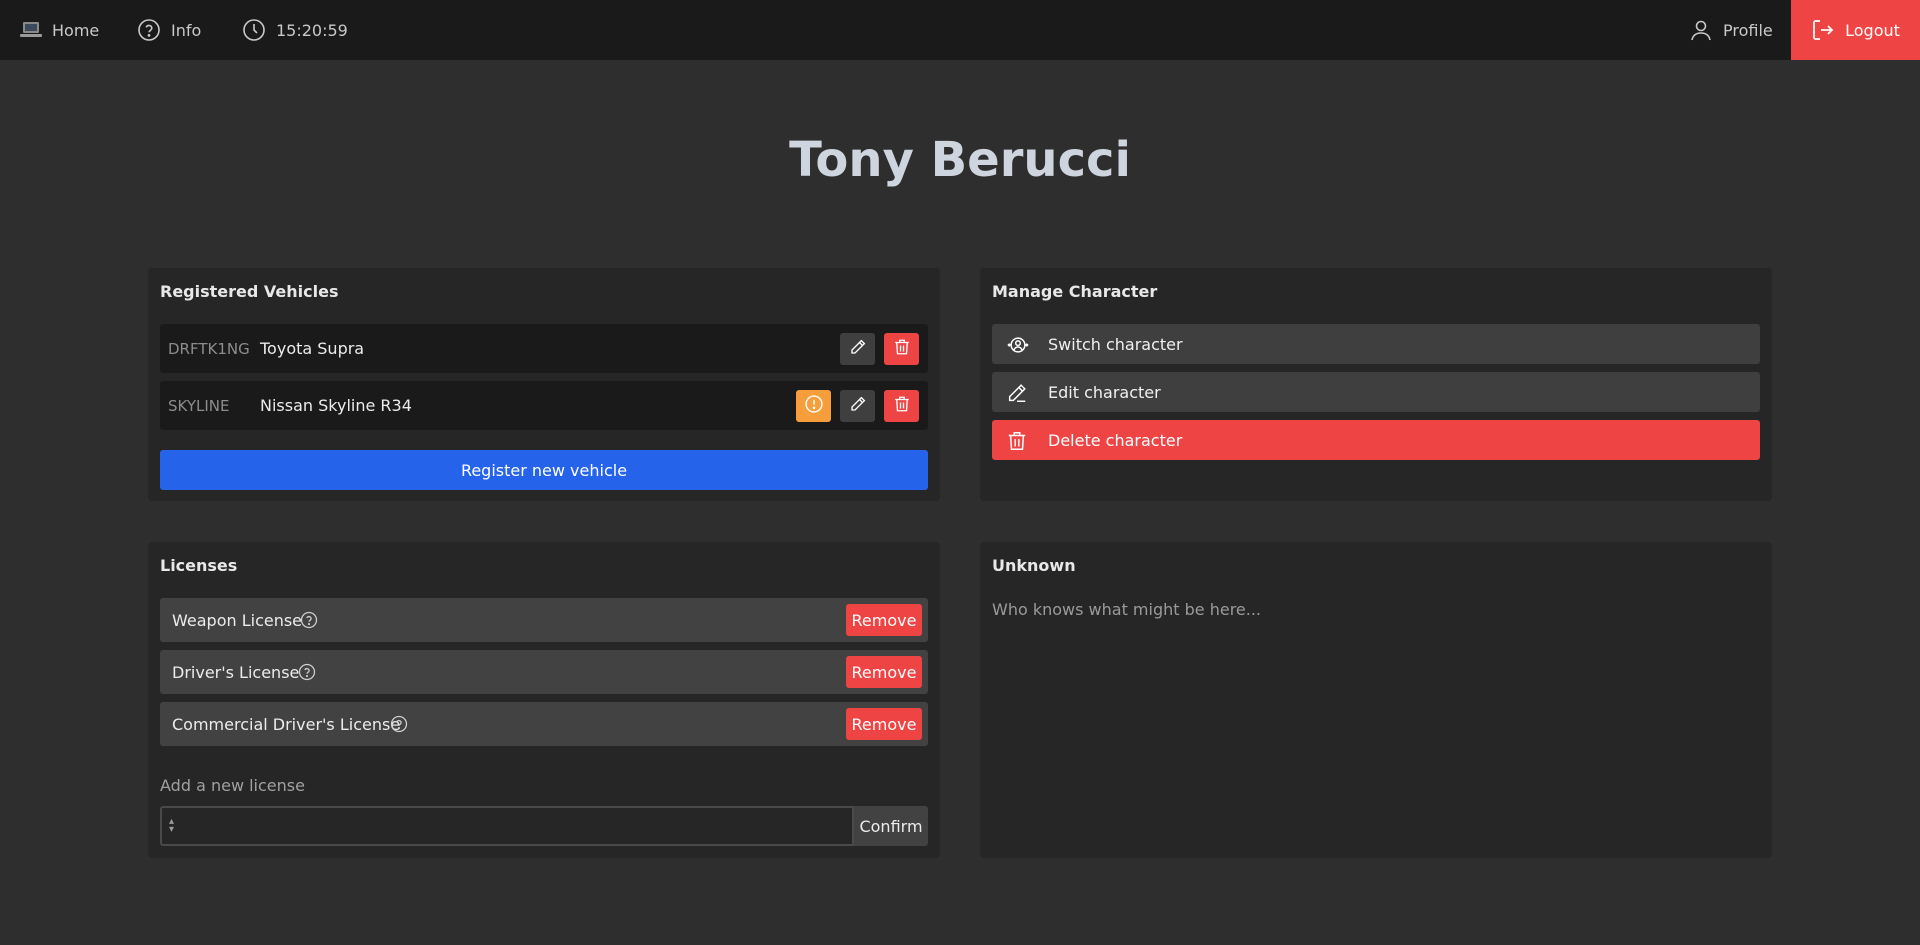 The height and width of the screenshot is (945, 1920). I want to click on card-title: Licenses, so click(199, 565).